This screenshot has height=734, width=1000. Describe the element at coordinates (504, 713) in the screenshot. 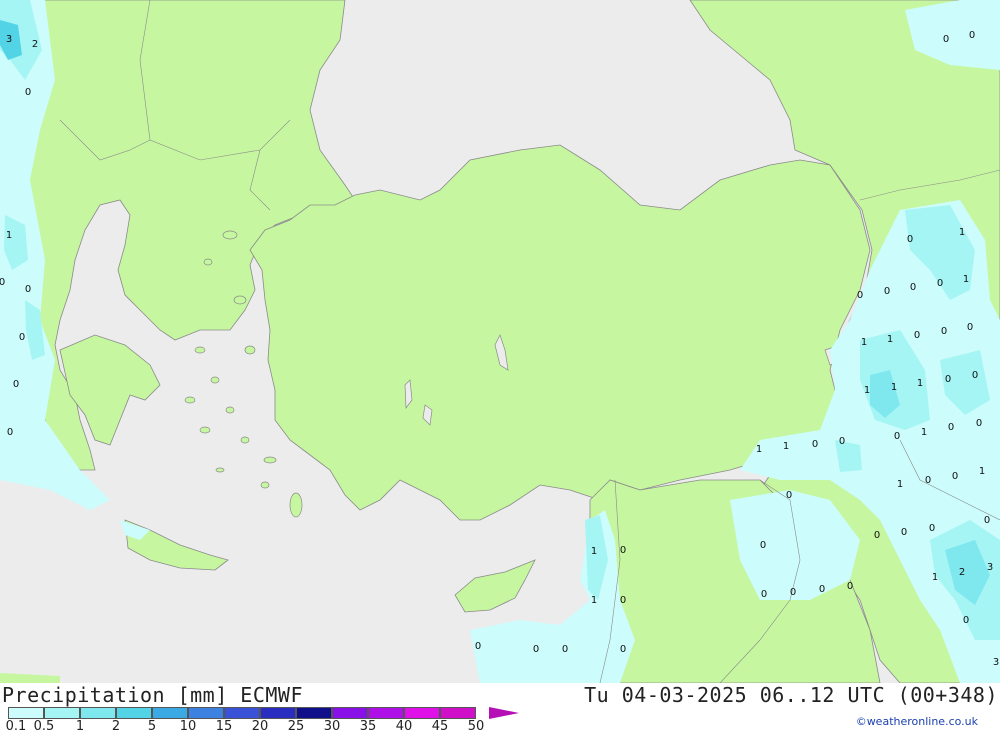

I see `color-scale-arrow` at that location.